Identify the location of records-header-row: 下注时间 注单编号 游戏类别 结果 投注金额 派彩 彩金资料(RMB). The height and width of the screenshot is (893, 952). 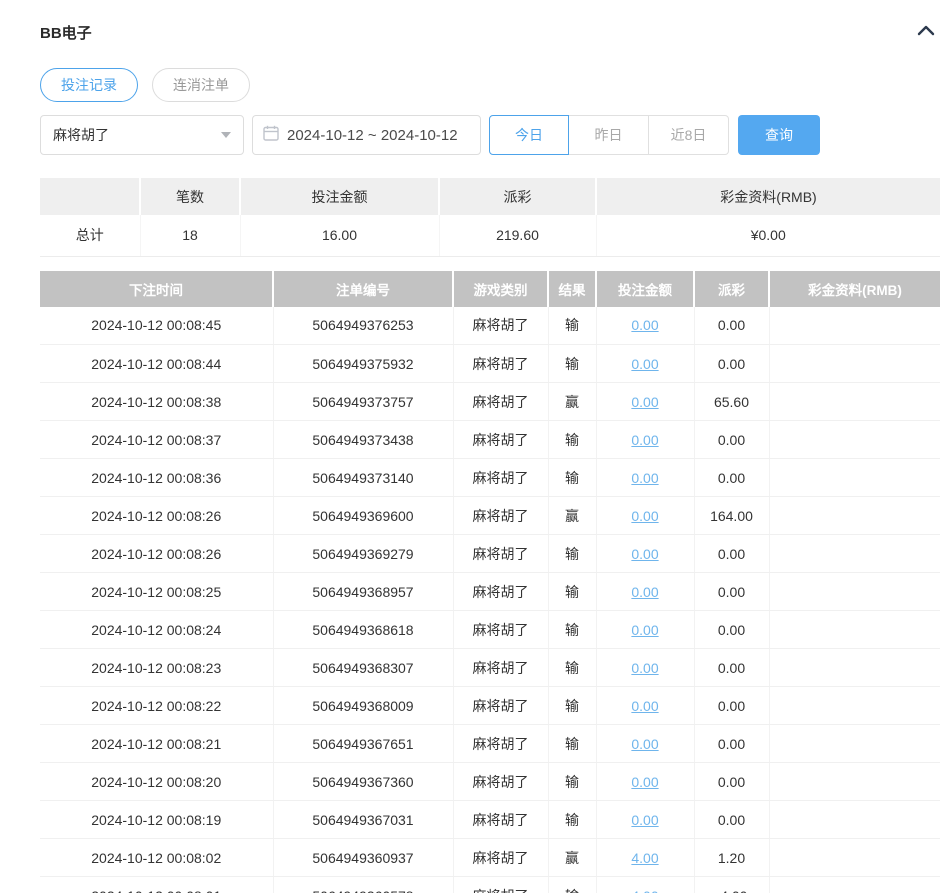
(490, 288).